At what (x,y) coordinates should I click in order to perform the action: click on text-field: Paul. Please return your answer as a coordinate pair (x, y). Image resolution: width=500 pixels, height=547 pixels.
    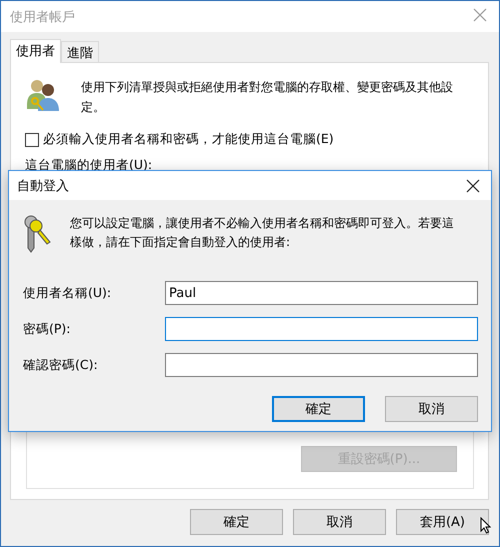
    Looking at the image, I should click on (321, 293).